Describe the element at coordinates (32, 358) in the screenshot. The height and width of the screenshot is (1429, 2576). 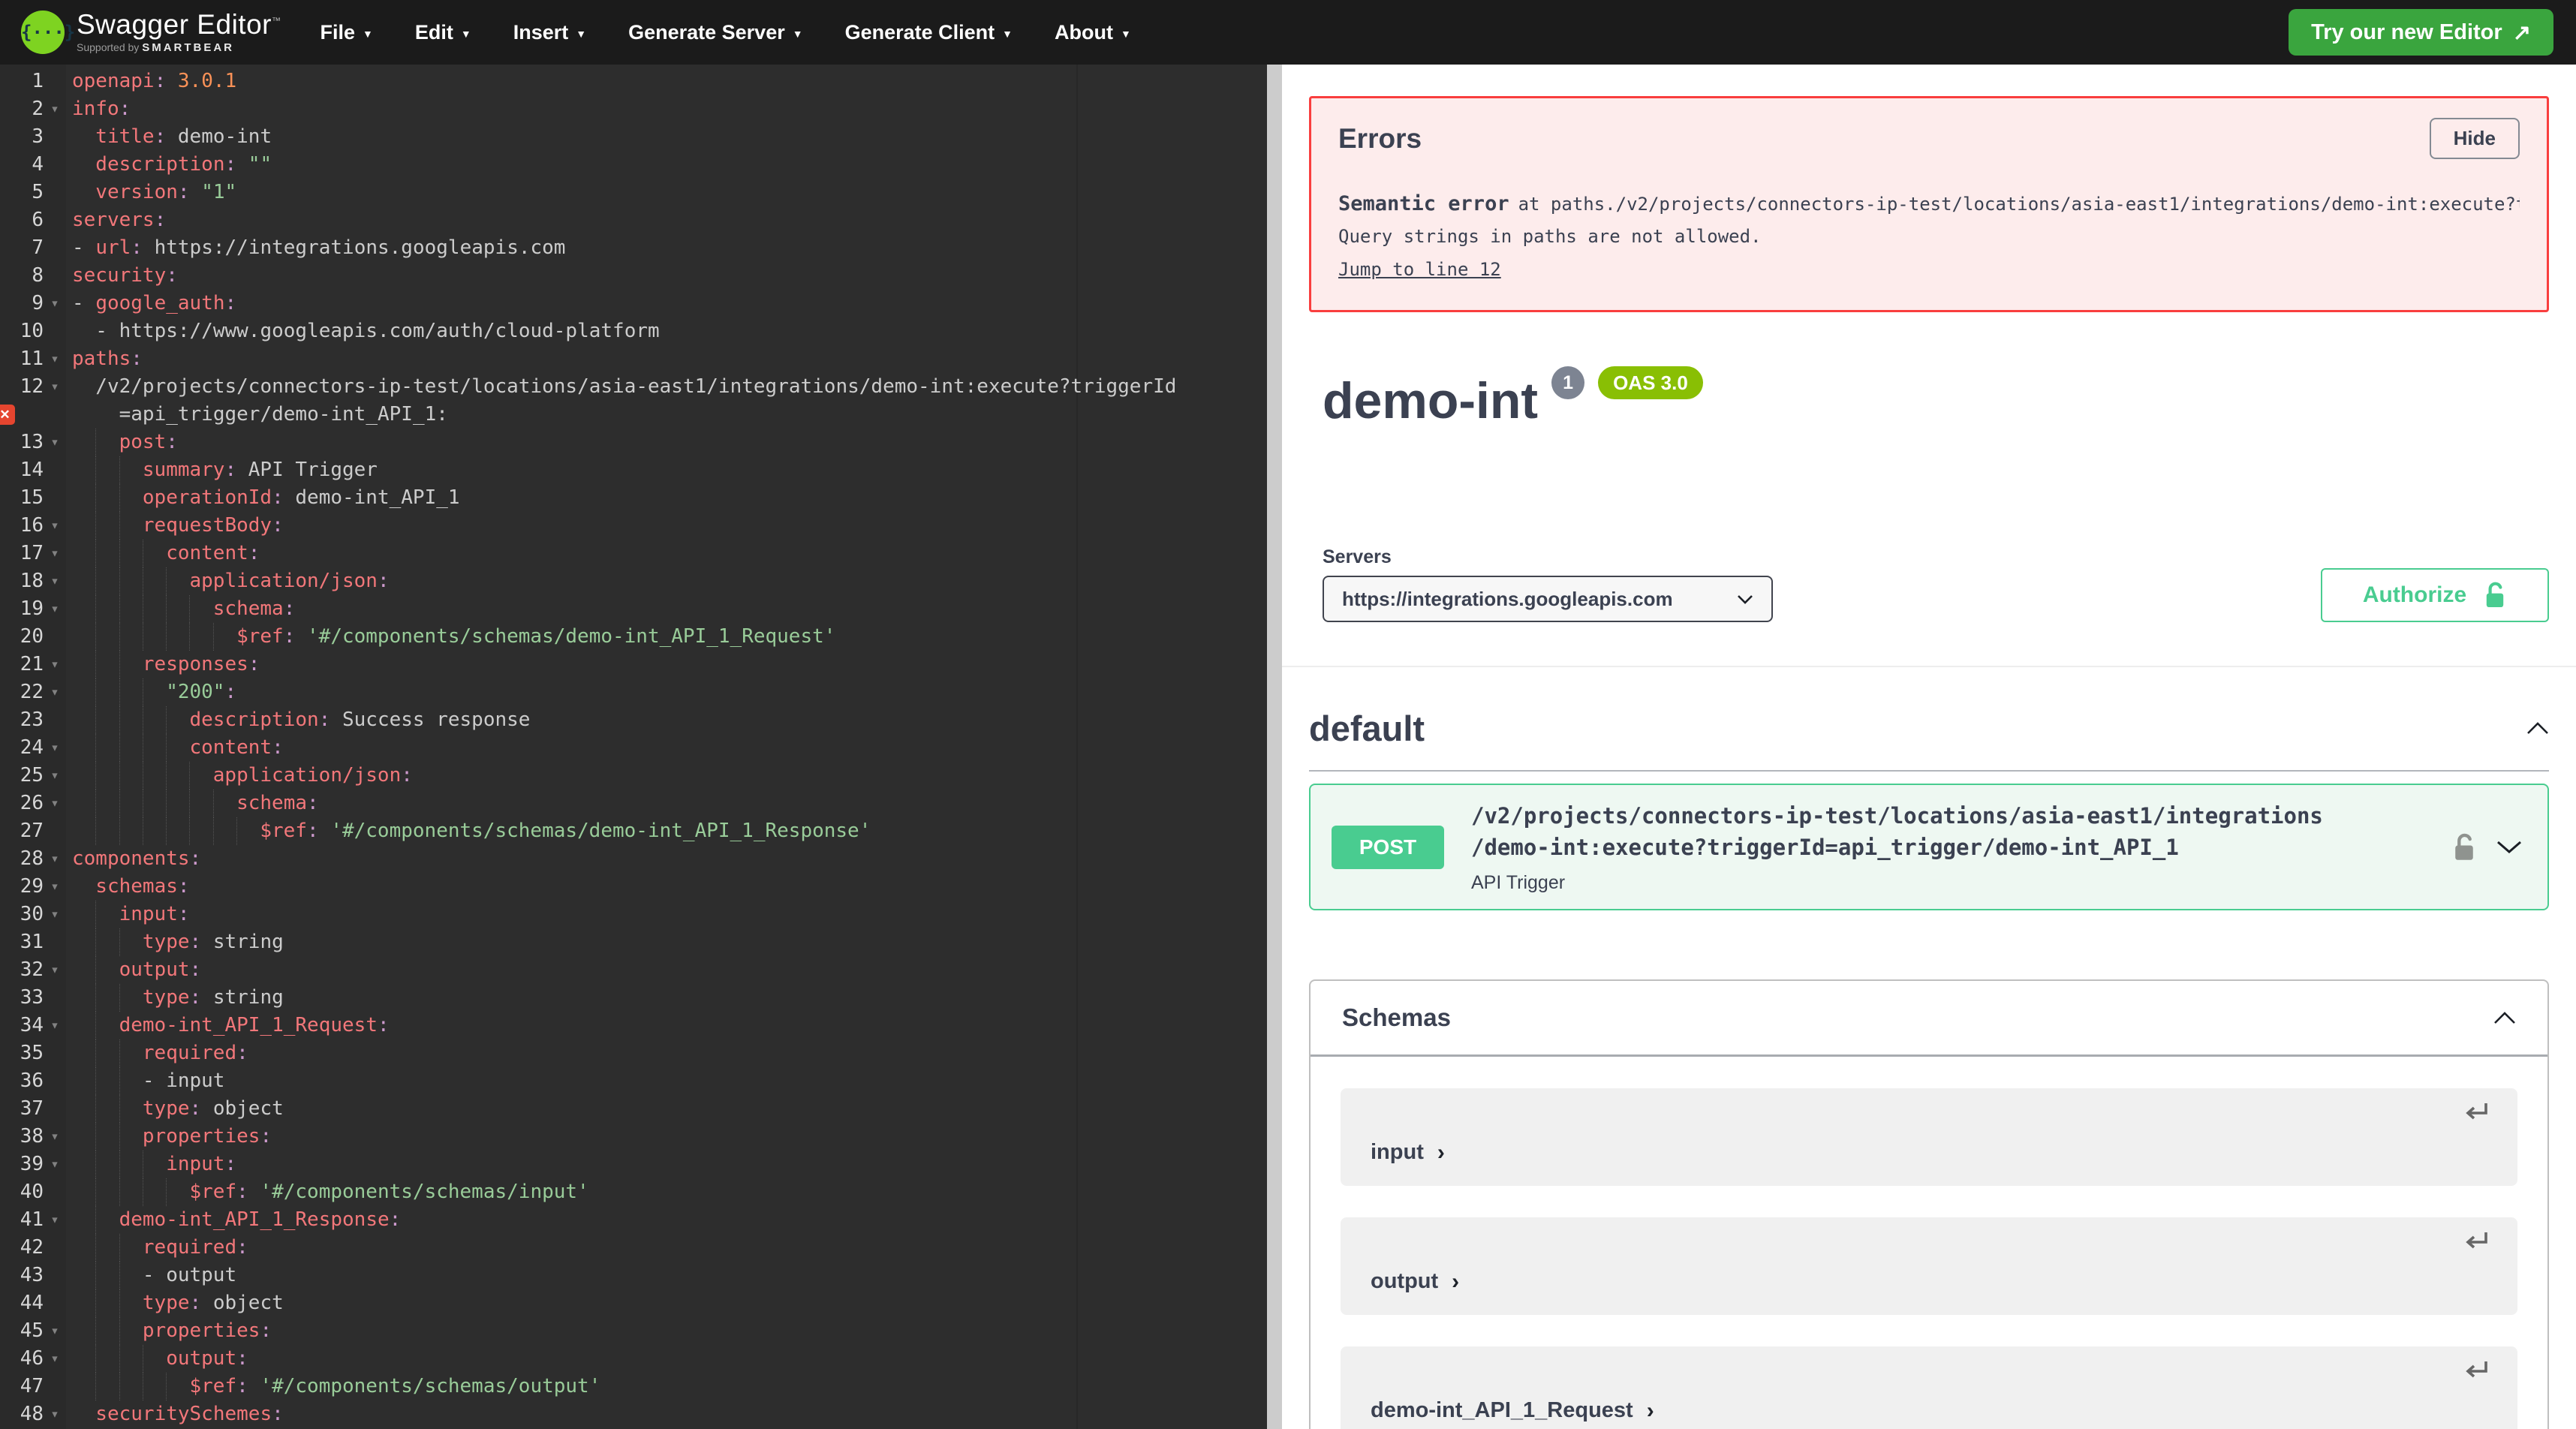
I see `line-number: 11` at that location.